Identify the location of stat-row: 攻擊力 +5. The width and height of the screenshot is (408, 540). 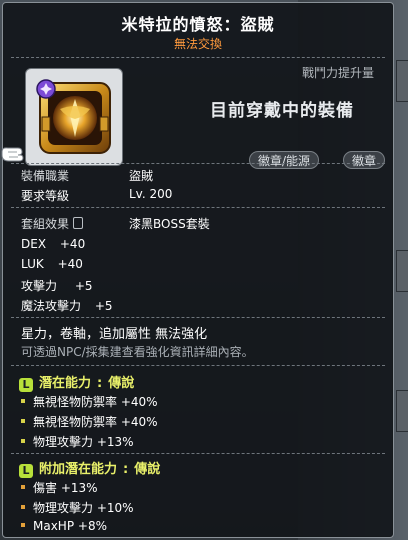
(57, 285).